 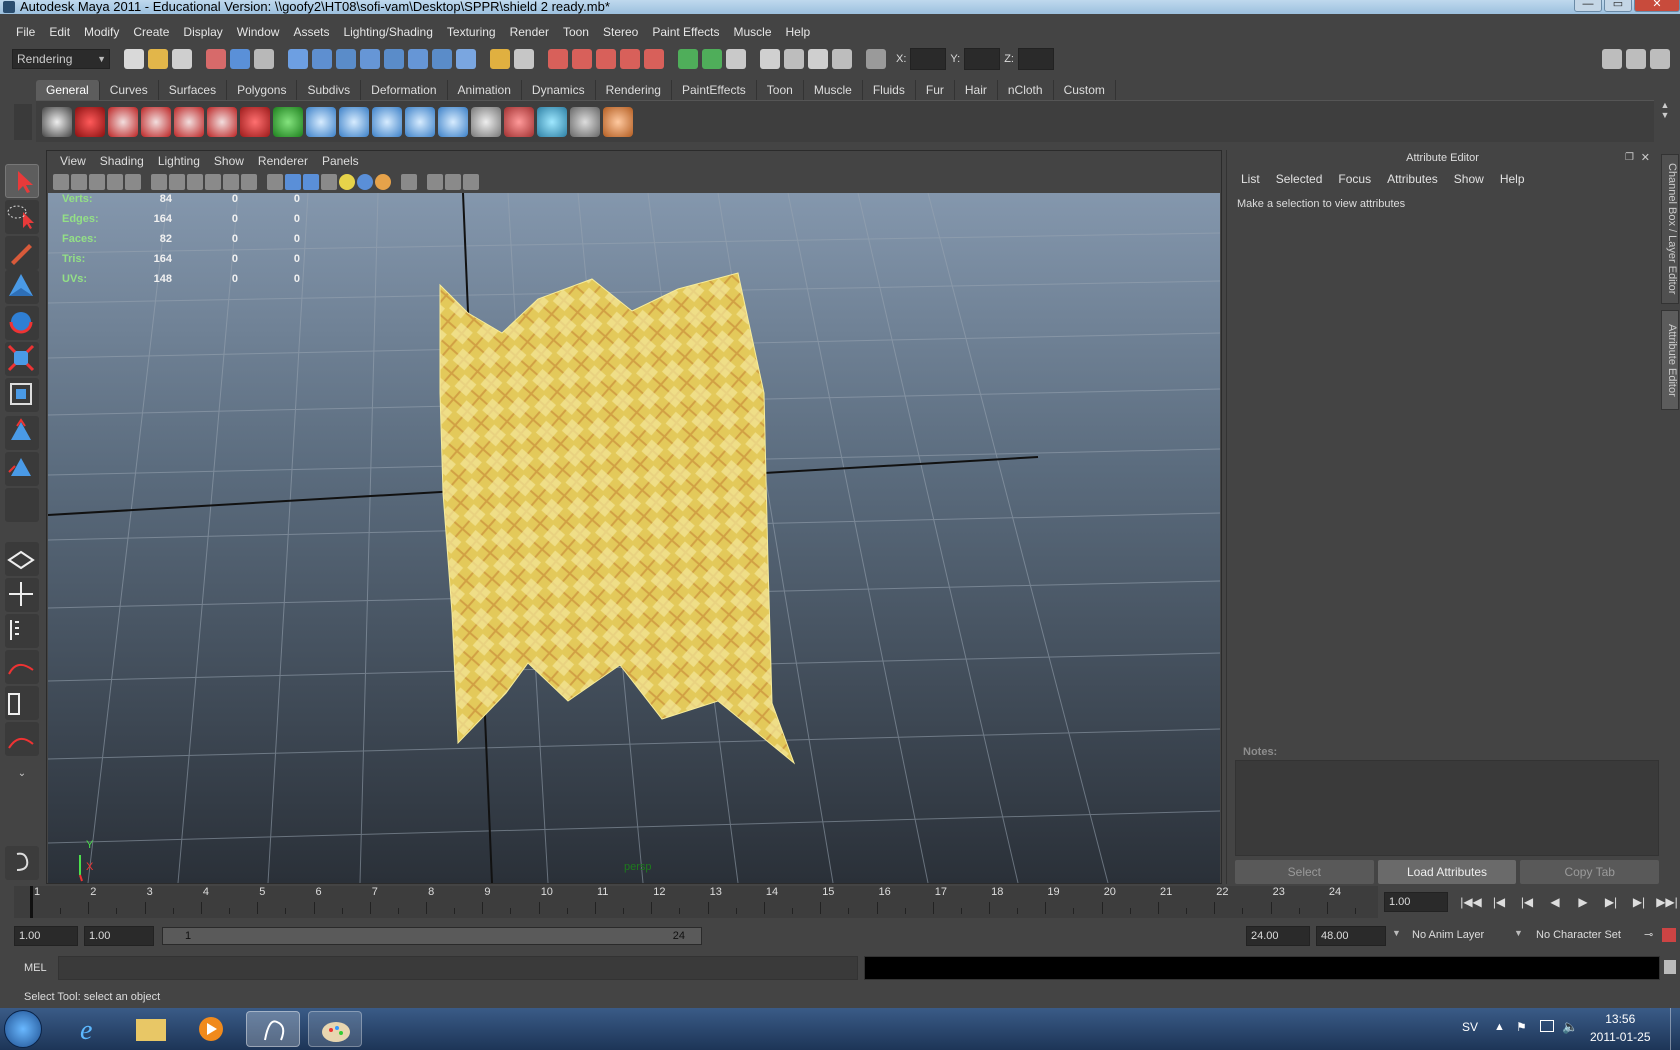 What do you see at coordinates (283, 161) in the screenshot?
I see `viewport-menu-renderer: Renderer` at bounding box center [283, 161].